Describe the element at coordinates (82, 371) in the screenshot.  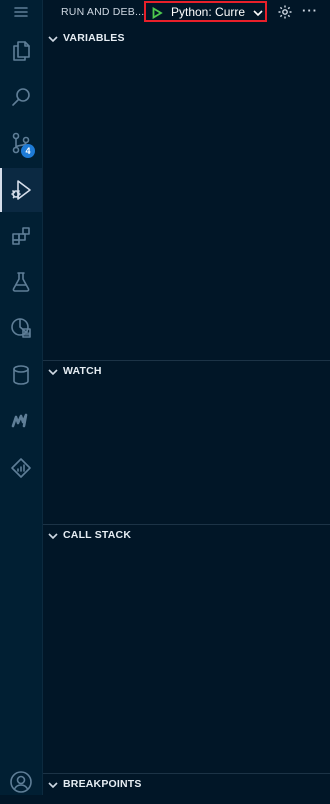
I see `watch-section-label: WATCH` at that location.